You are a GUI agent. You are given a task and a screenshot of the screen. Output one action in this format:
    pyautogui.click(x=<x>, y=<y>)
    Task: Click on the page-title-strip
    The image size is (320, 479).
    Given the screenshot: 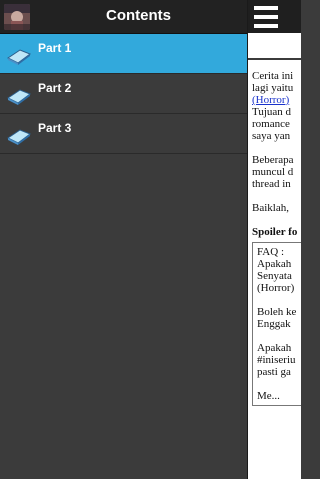 What is the action you would take?
    pyautogui.click(x=274, y=46)
    